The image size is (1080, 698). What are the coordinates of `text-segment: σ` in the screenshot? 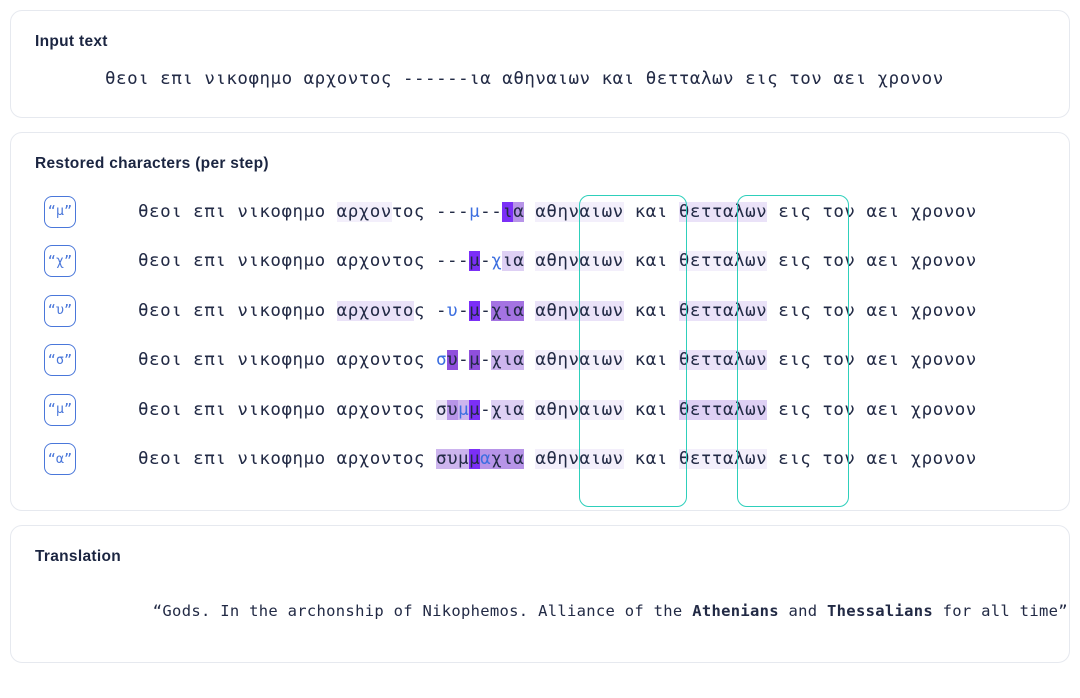 It's located at (441, 409).